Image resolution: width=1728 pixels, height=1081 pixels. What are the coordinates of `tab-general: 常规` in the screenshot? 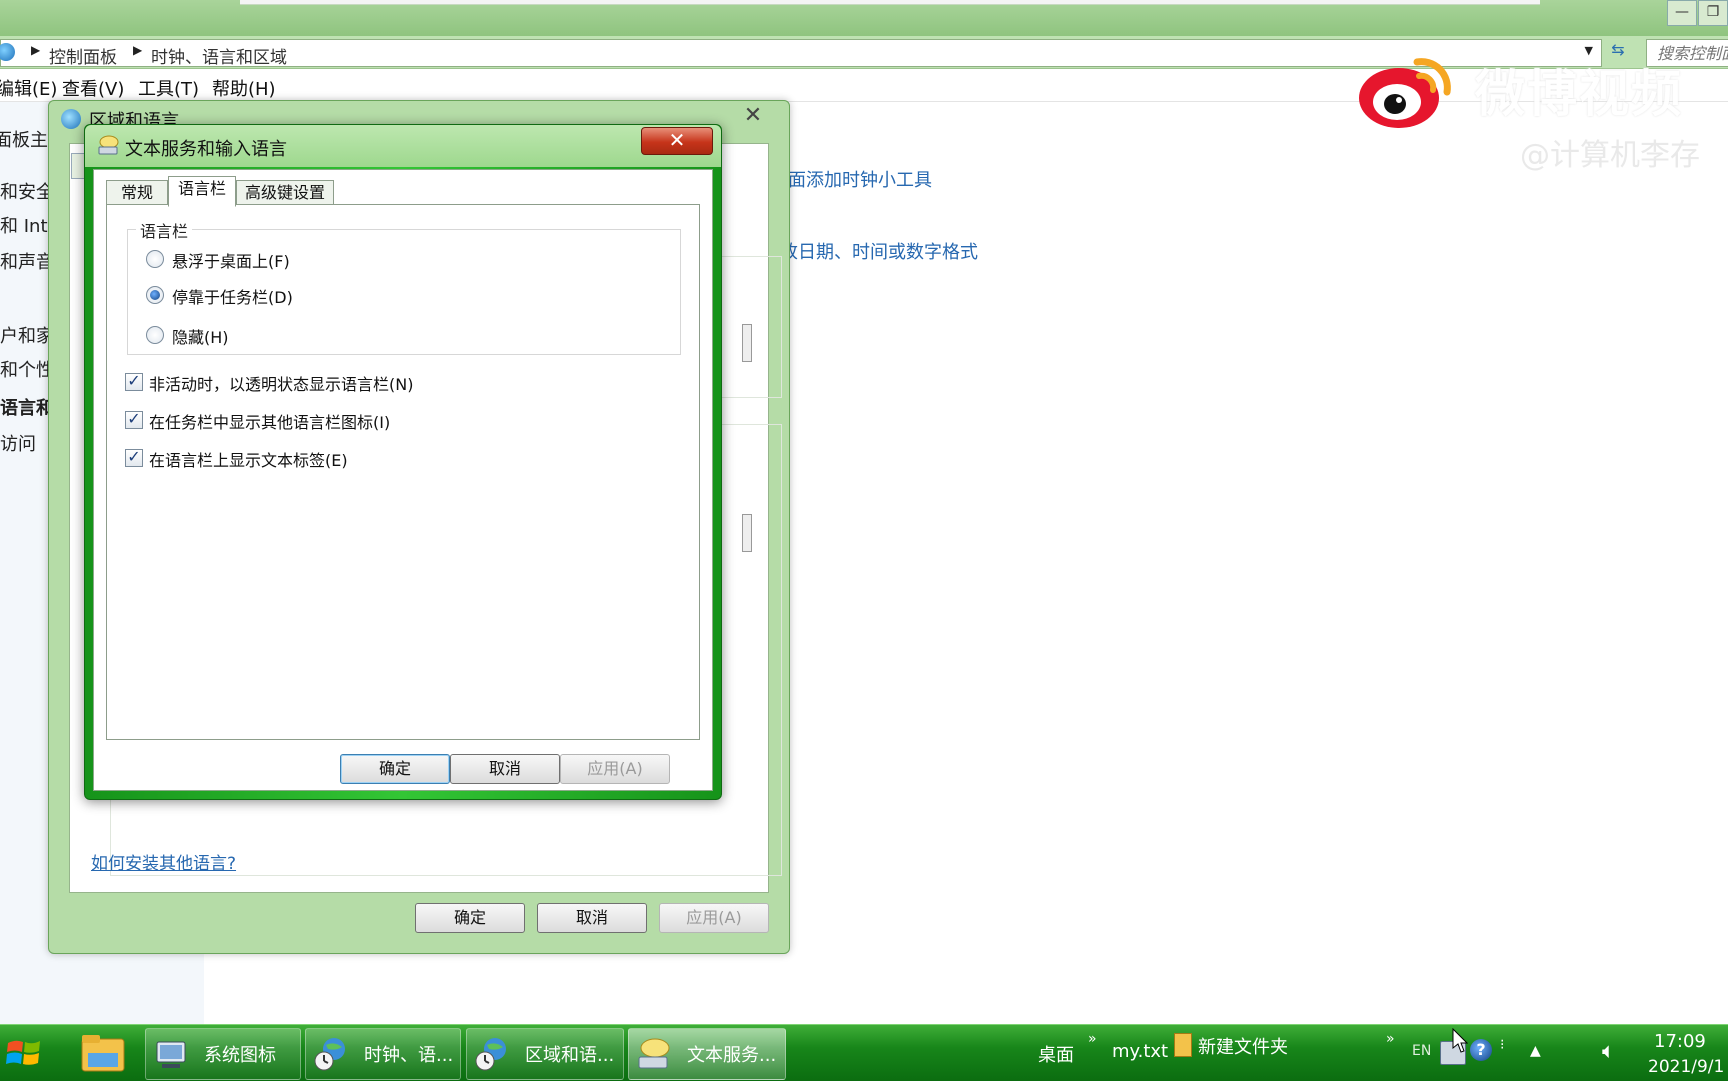 It's located at (137, 193).